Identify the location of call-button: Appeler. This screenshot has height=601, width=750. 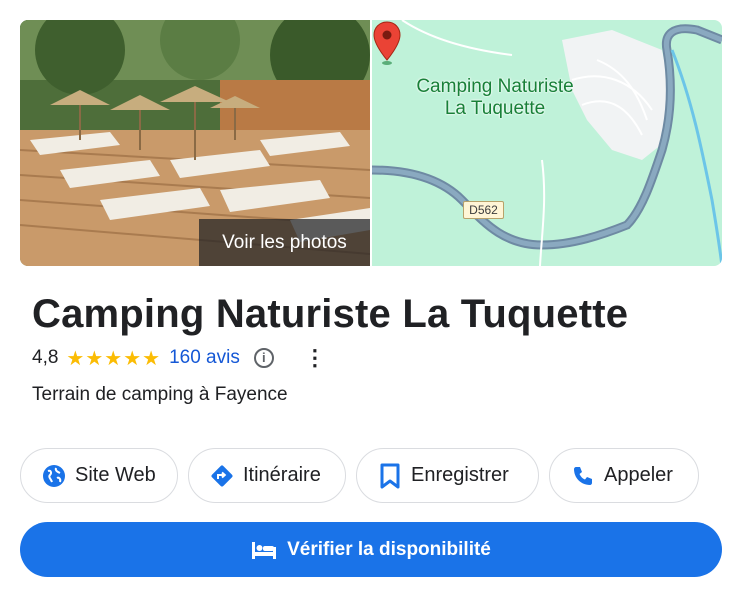
(624, 475).